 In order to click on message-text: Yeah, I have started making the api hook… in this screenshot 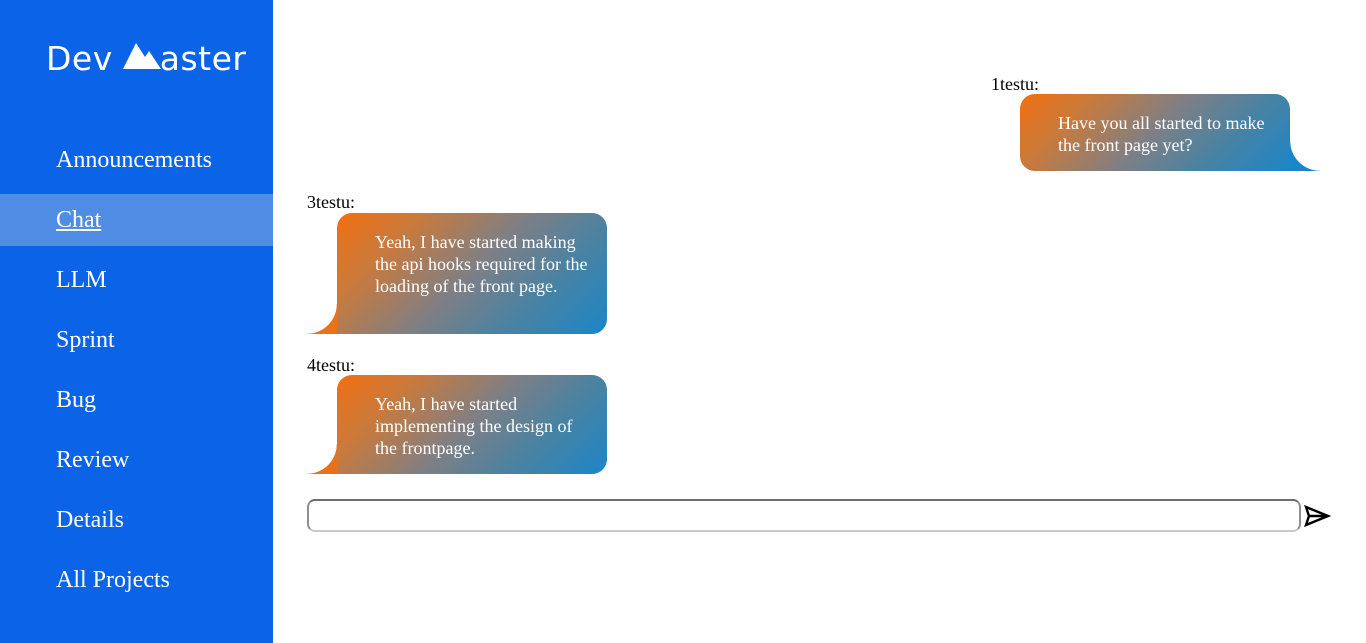, I will do `click(481, 264)`.